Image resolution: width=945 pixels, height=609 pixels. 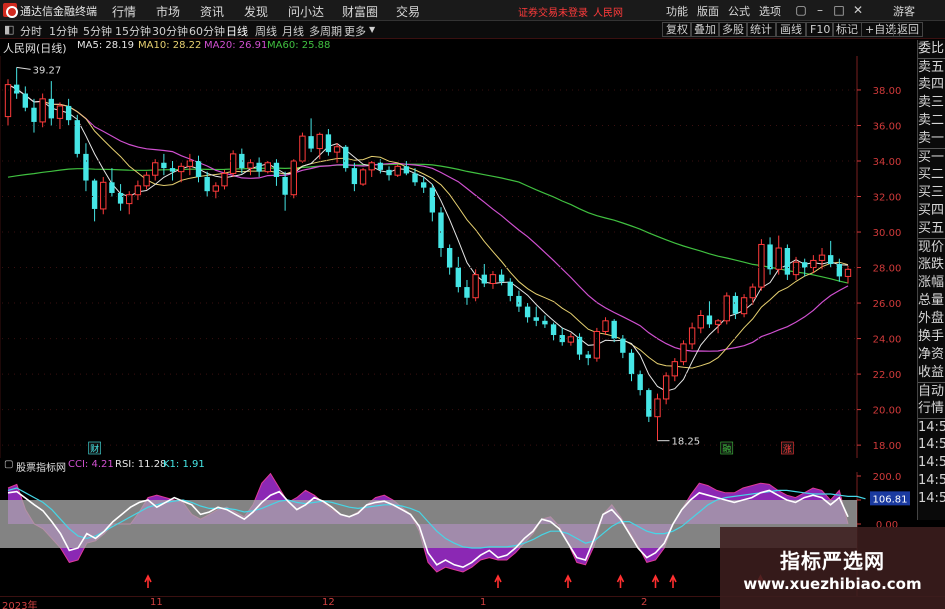 What do you see at coordinates (887, 162) in the screenshot?
I see `price-tick-label: 34.00` at bounding box center [887, 162].